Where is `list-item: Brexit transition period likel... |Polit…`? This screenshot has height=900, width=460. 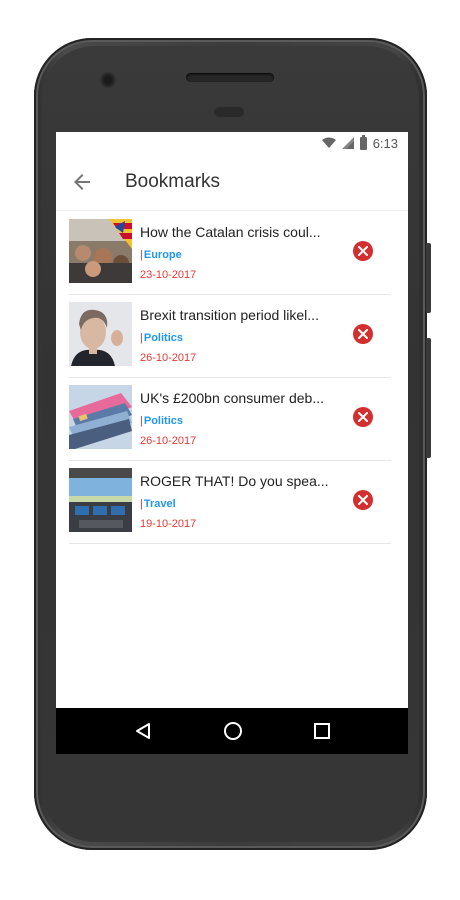
list-item: Brexit transition period likel... |Polit… is located at coordinates (230, 336).